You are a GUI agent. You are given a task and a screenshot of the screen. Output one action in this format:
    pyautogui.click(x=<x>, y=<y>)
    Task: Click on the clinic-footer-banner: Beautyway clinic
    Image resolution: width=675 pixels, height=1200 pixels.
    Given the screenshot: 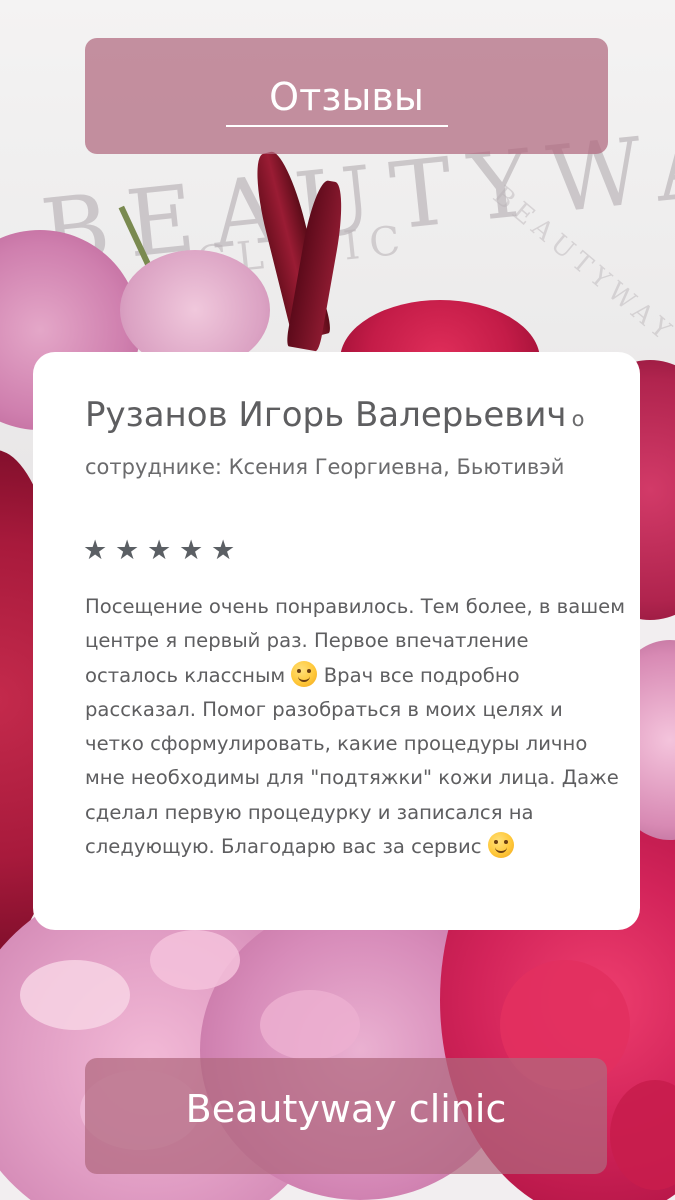 What is the action you would take?
    pyautogui.click(x=346, y=1116)
    